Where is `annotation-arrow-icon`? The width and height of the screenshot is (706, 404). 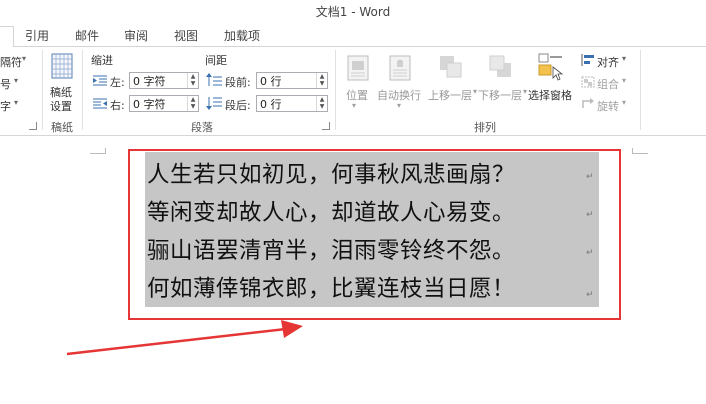
annotation-arrow-icon is located at coordinates (184, 338).